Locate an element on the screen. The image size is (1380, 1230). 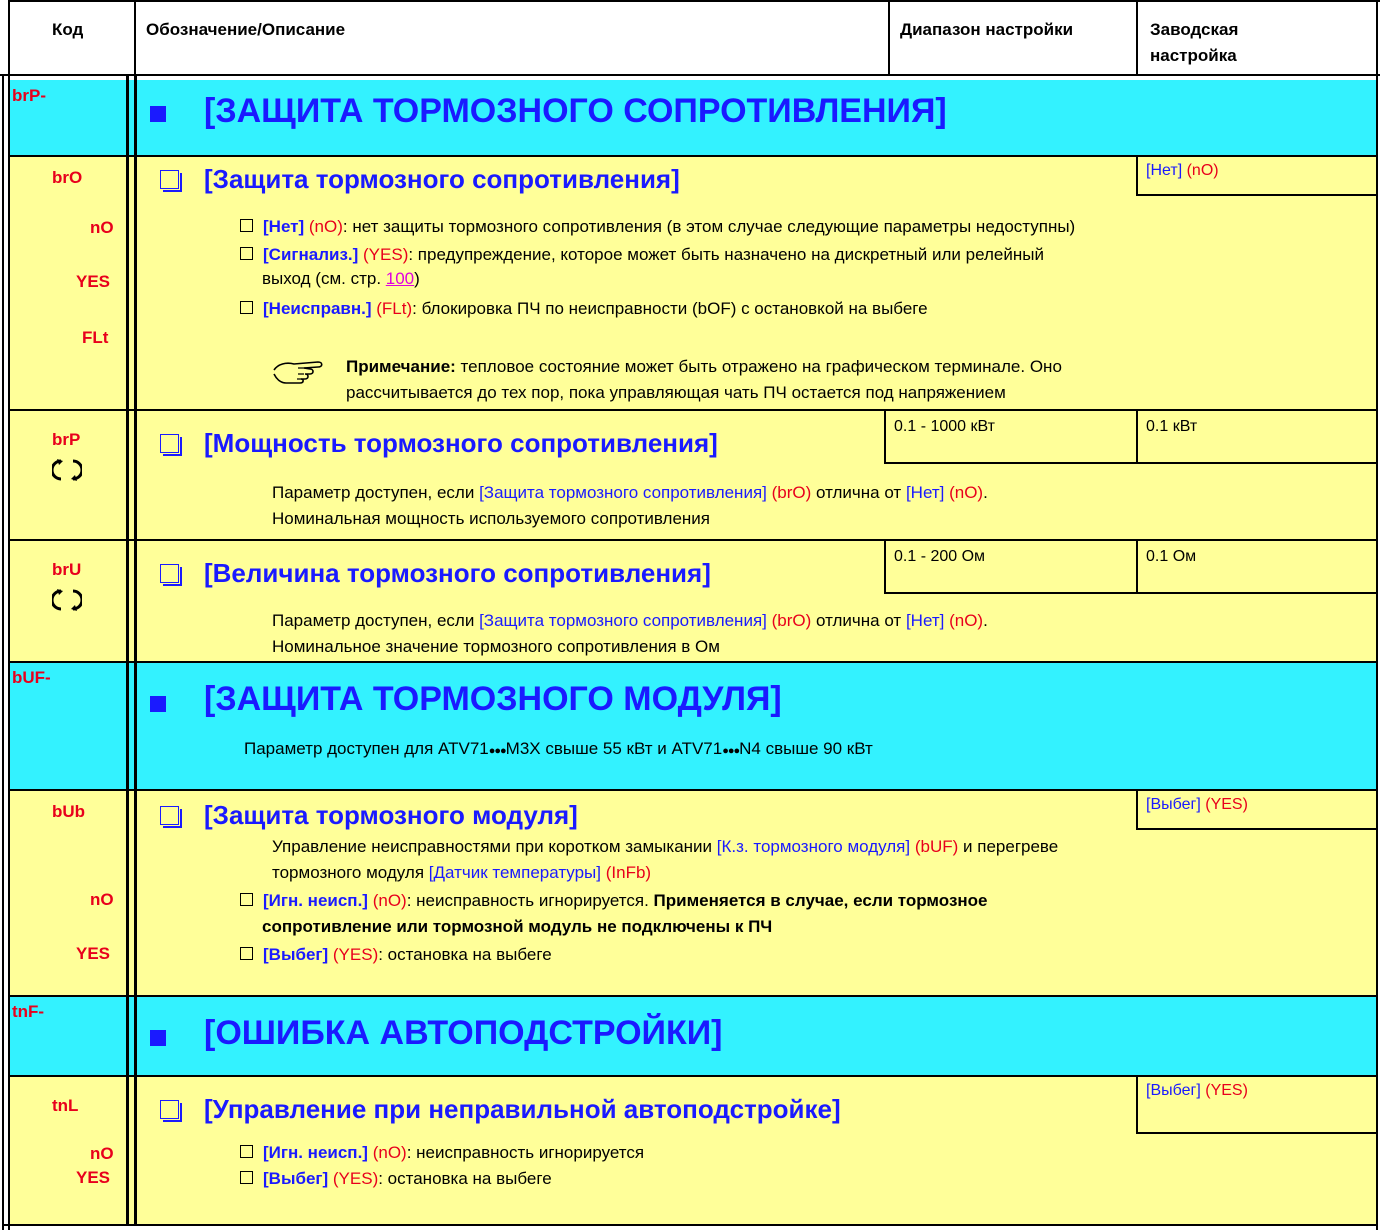
page-link: 100 is located at coordinates (400, 278).